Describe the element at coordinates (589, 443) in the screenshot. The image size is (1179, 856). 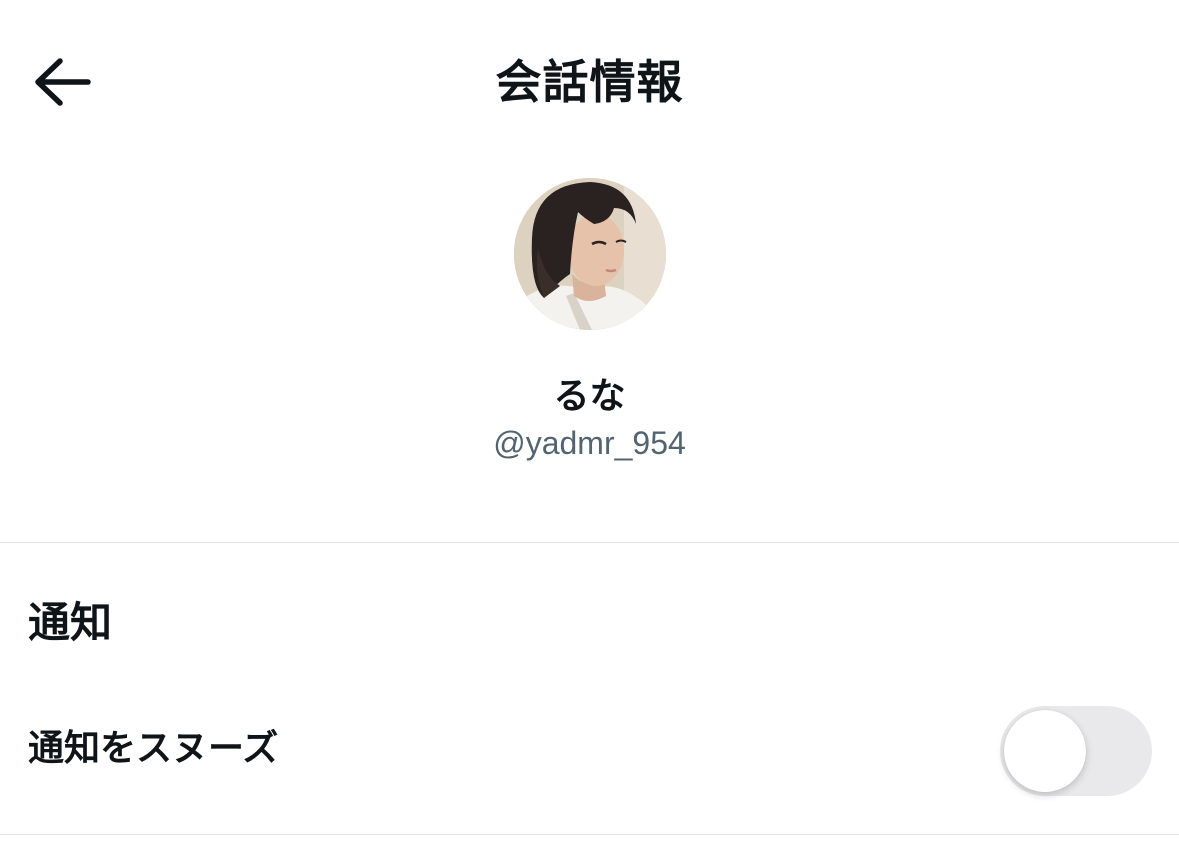
I see `user-handle: @yadmr_954` at that location.